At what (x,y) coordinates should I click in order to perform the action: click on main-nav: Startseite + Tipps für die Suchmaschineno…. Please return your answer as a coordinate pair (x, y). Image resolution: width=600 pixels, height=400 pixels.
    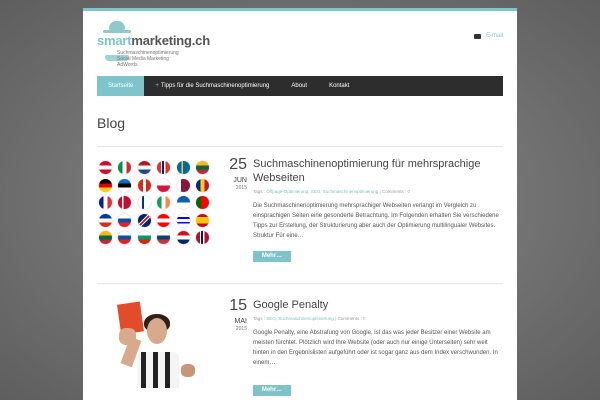
    Looking at the image, I should click on (300, 86).